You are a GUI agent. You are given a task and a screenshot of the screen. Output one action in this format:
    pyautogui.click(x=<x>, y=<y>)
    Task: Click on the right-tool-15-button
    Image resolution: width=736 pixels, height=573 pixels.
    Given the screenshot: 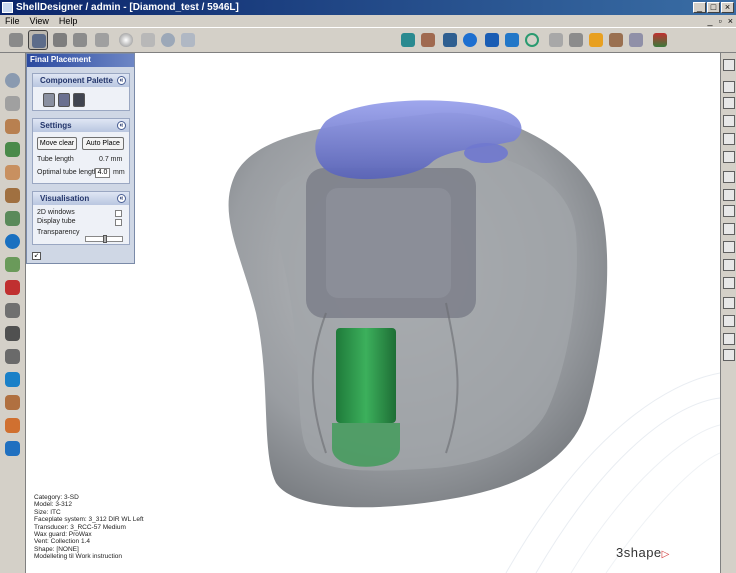 What is the action you would take?
    pyautogui.click(x=729, y=321)
    